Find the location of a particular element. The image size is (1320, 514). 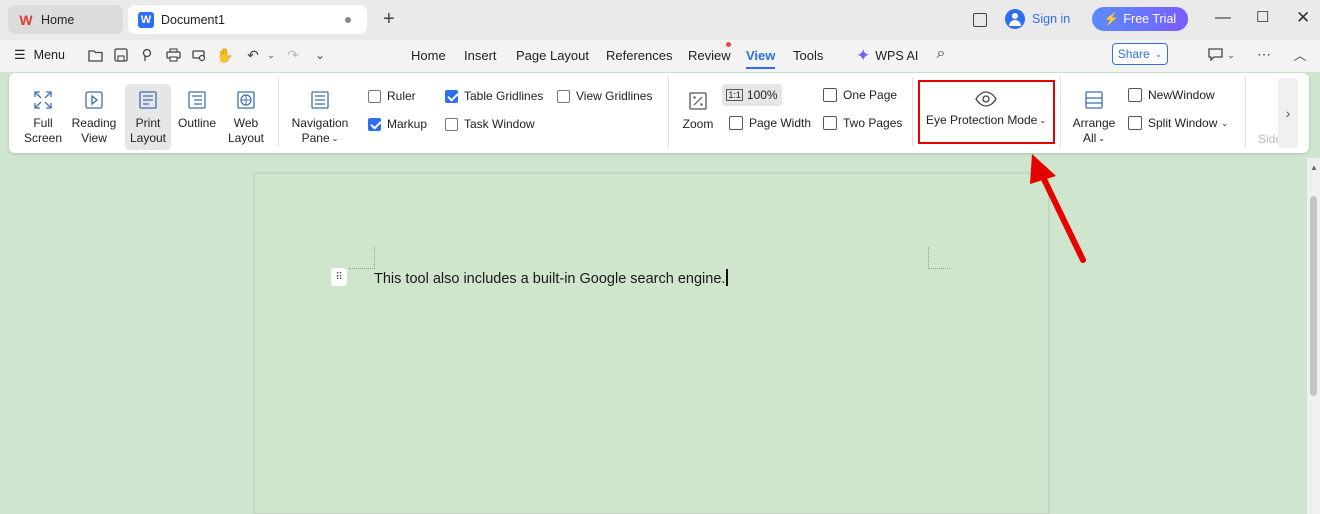

print-icon is located at coordinates (173, 55).